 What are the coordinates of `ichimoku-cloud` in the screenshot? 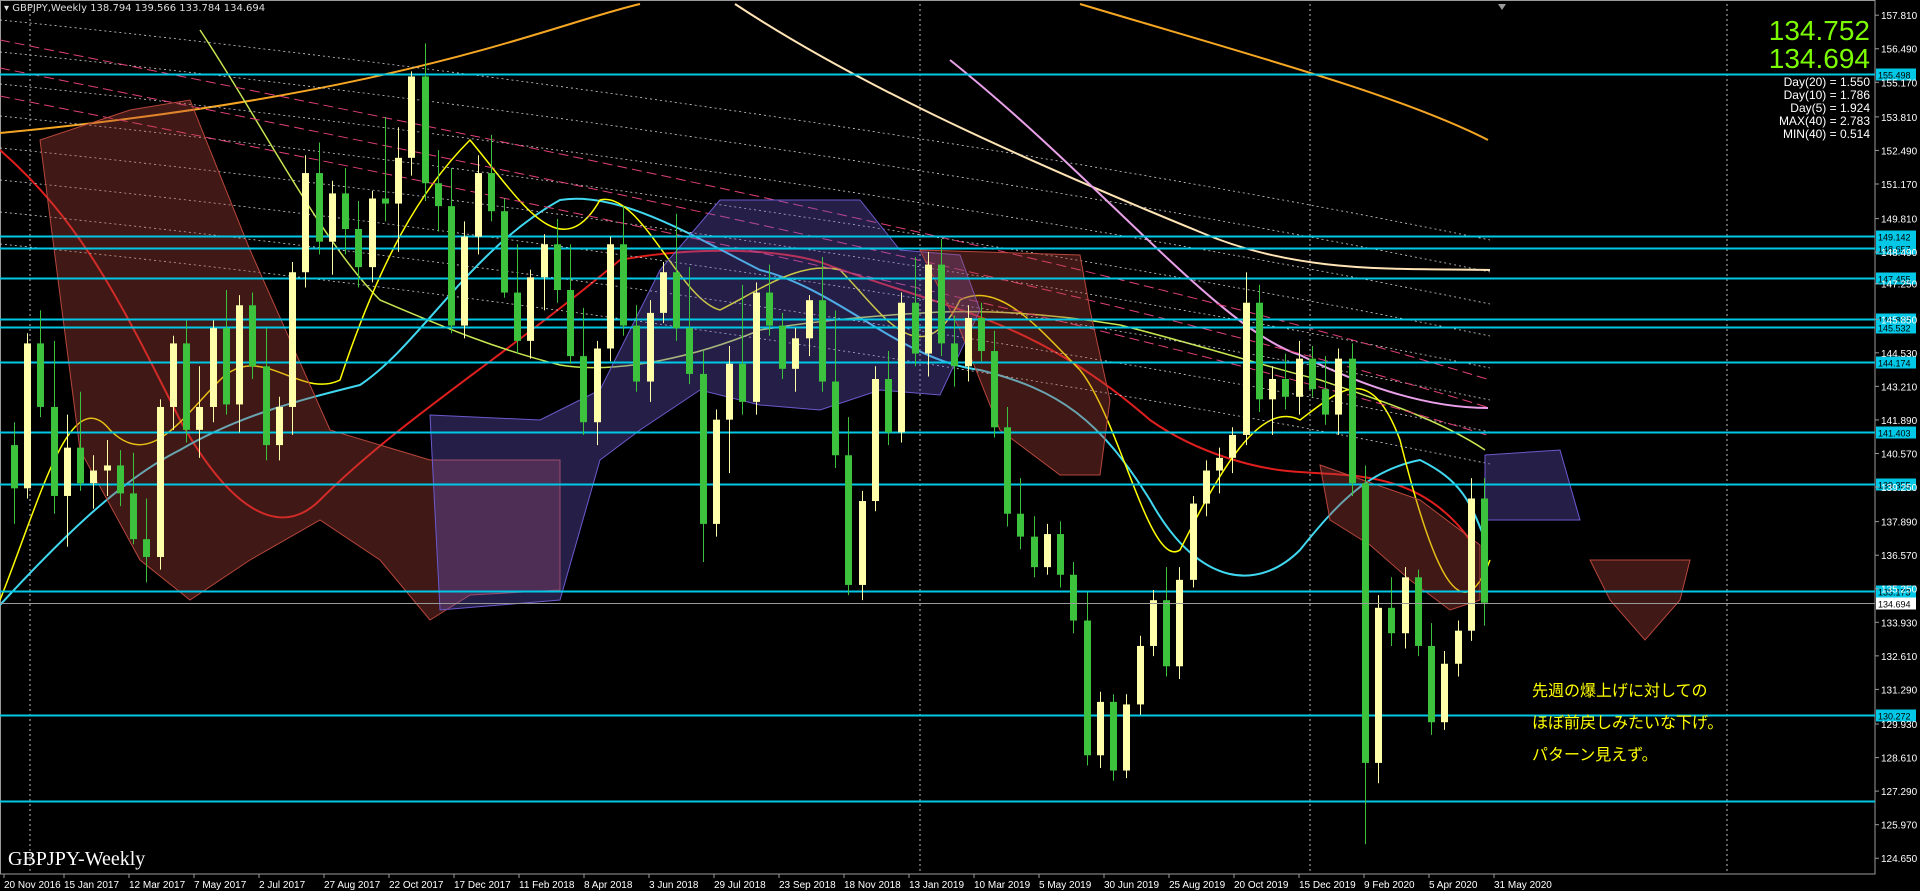 It's located at (1640, 600).